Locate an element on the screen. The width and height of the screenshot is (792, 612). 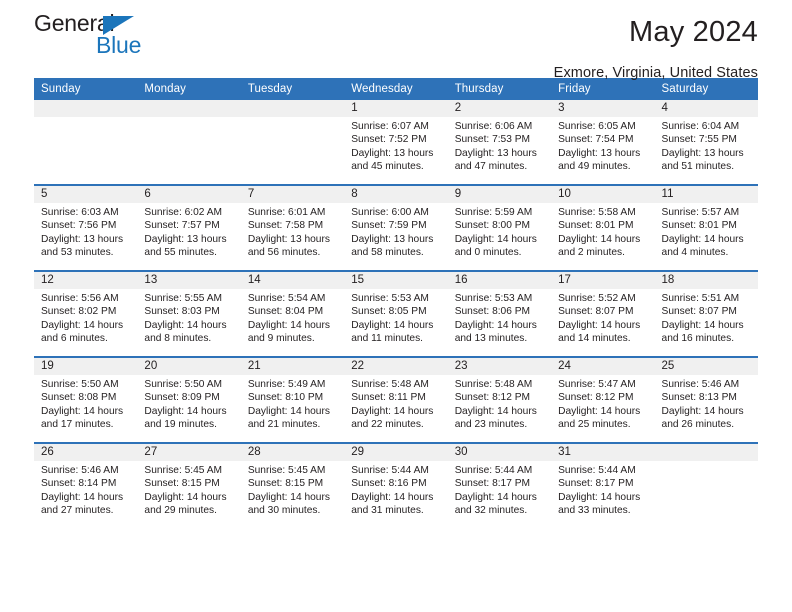
daylight-text: Daylight: 14 hours and 31 minutes. is located at coordinates (392, 503).